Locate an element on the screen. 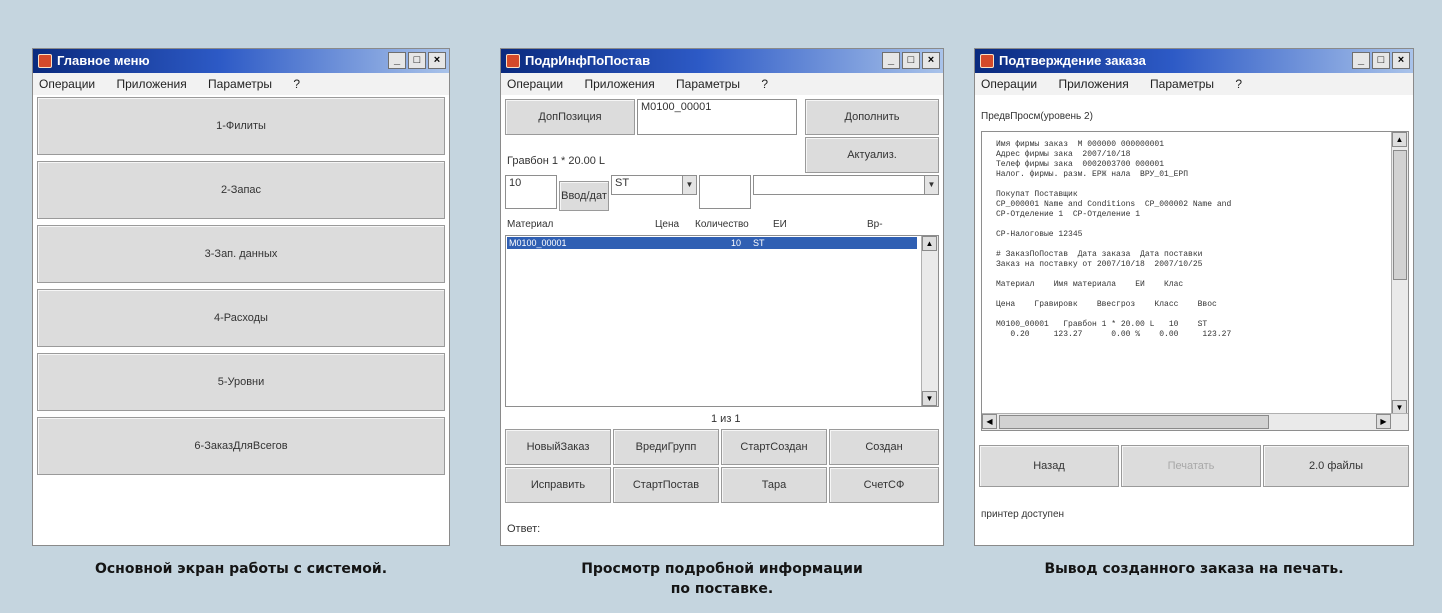 The image size is (1442, 613). print-button: Печатать is located at coordinates (1191, 466).